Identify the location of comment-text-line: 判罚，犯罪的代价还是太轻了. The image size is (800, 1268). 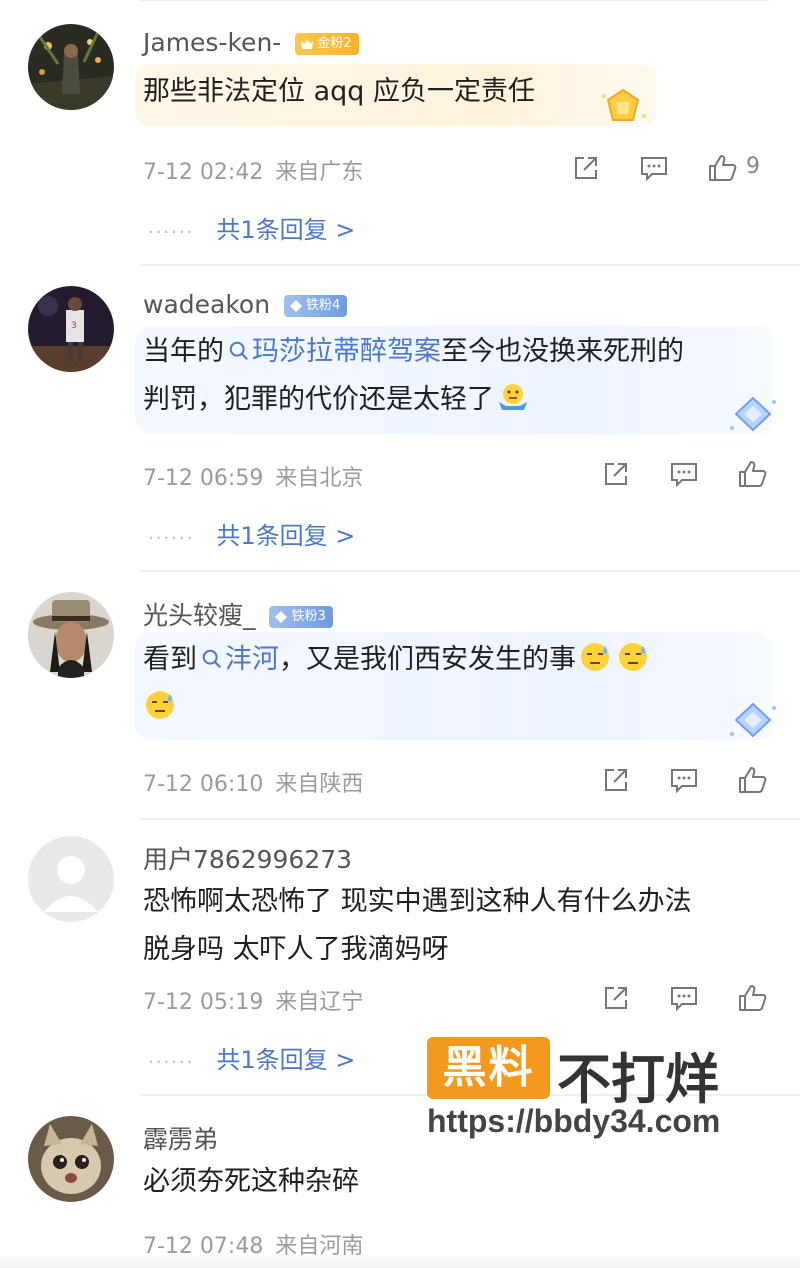
(413, 400).